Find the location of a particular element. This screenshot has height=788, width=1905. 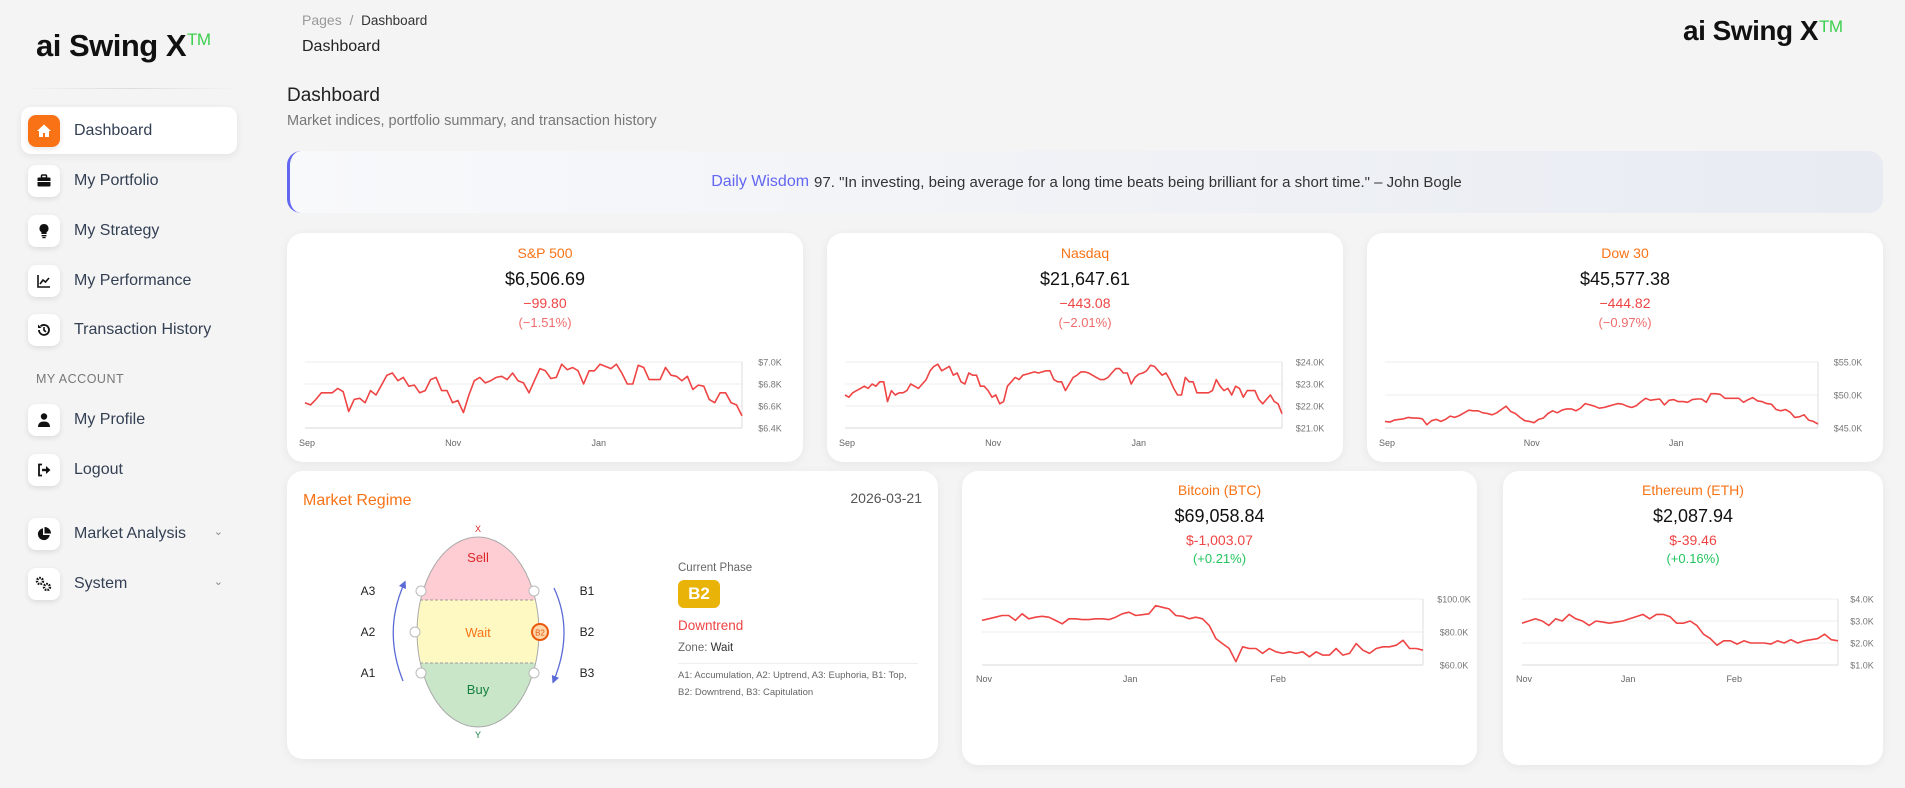

sidebar-item-label: Logout is located at coordinates (98, 469).